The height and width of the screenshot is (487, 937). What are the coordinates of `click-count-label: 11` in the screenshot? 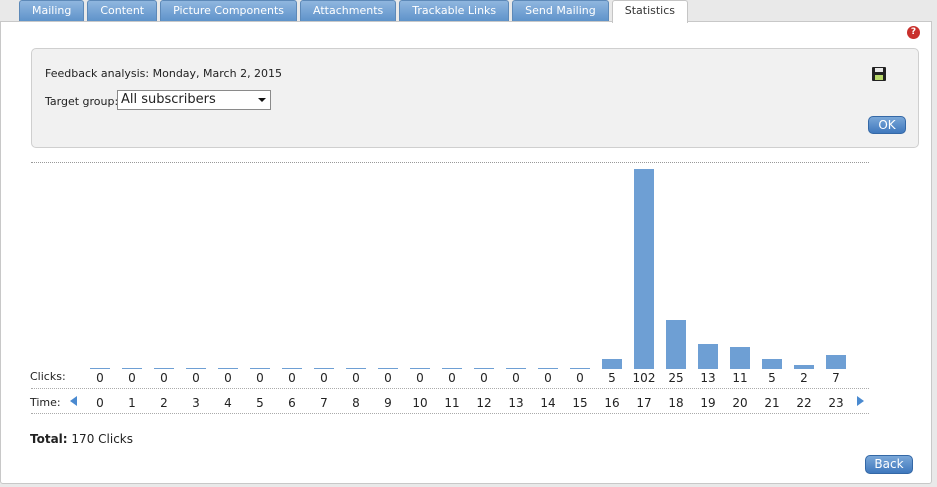 It's located at (740, 378).